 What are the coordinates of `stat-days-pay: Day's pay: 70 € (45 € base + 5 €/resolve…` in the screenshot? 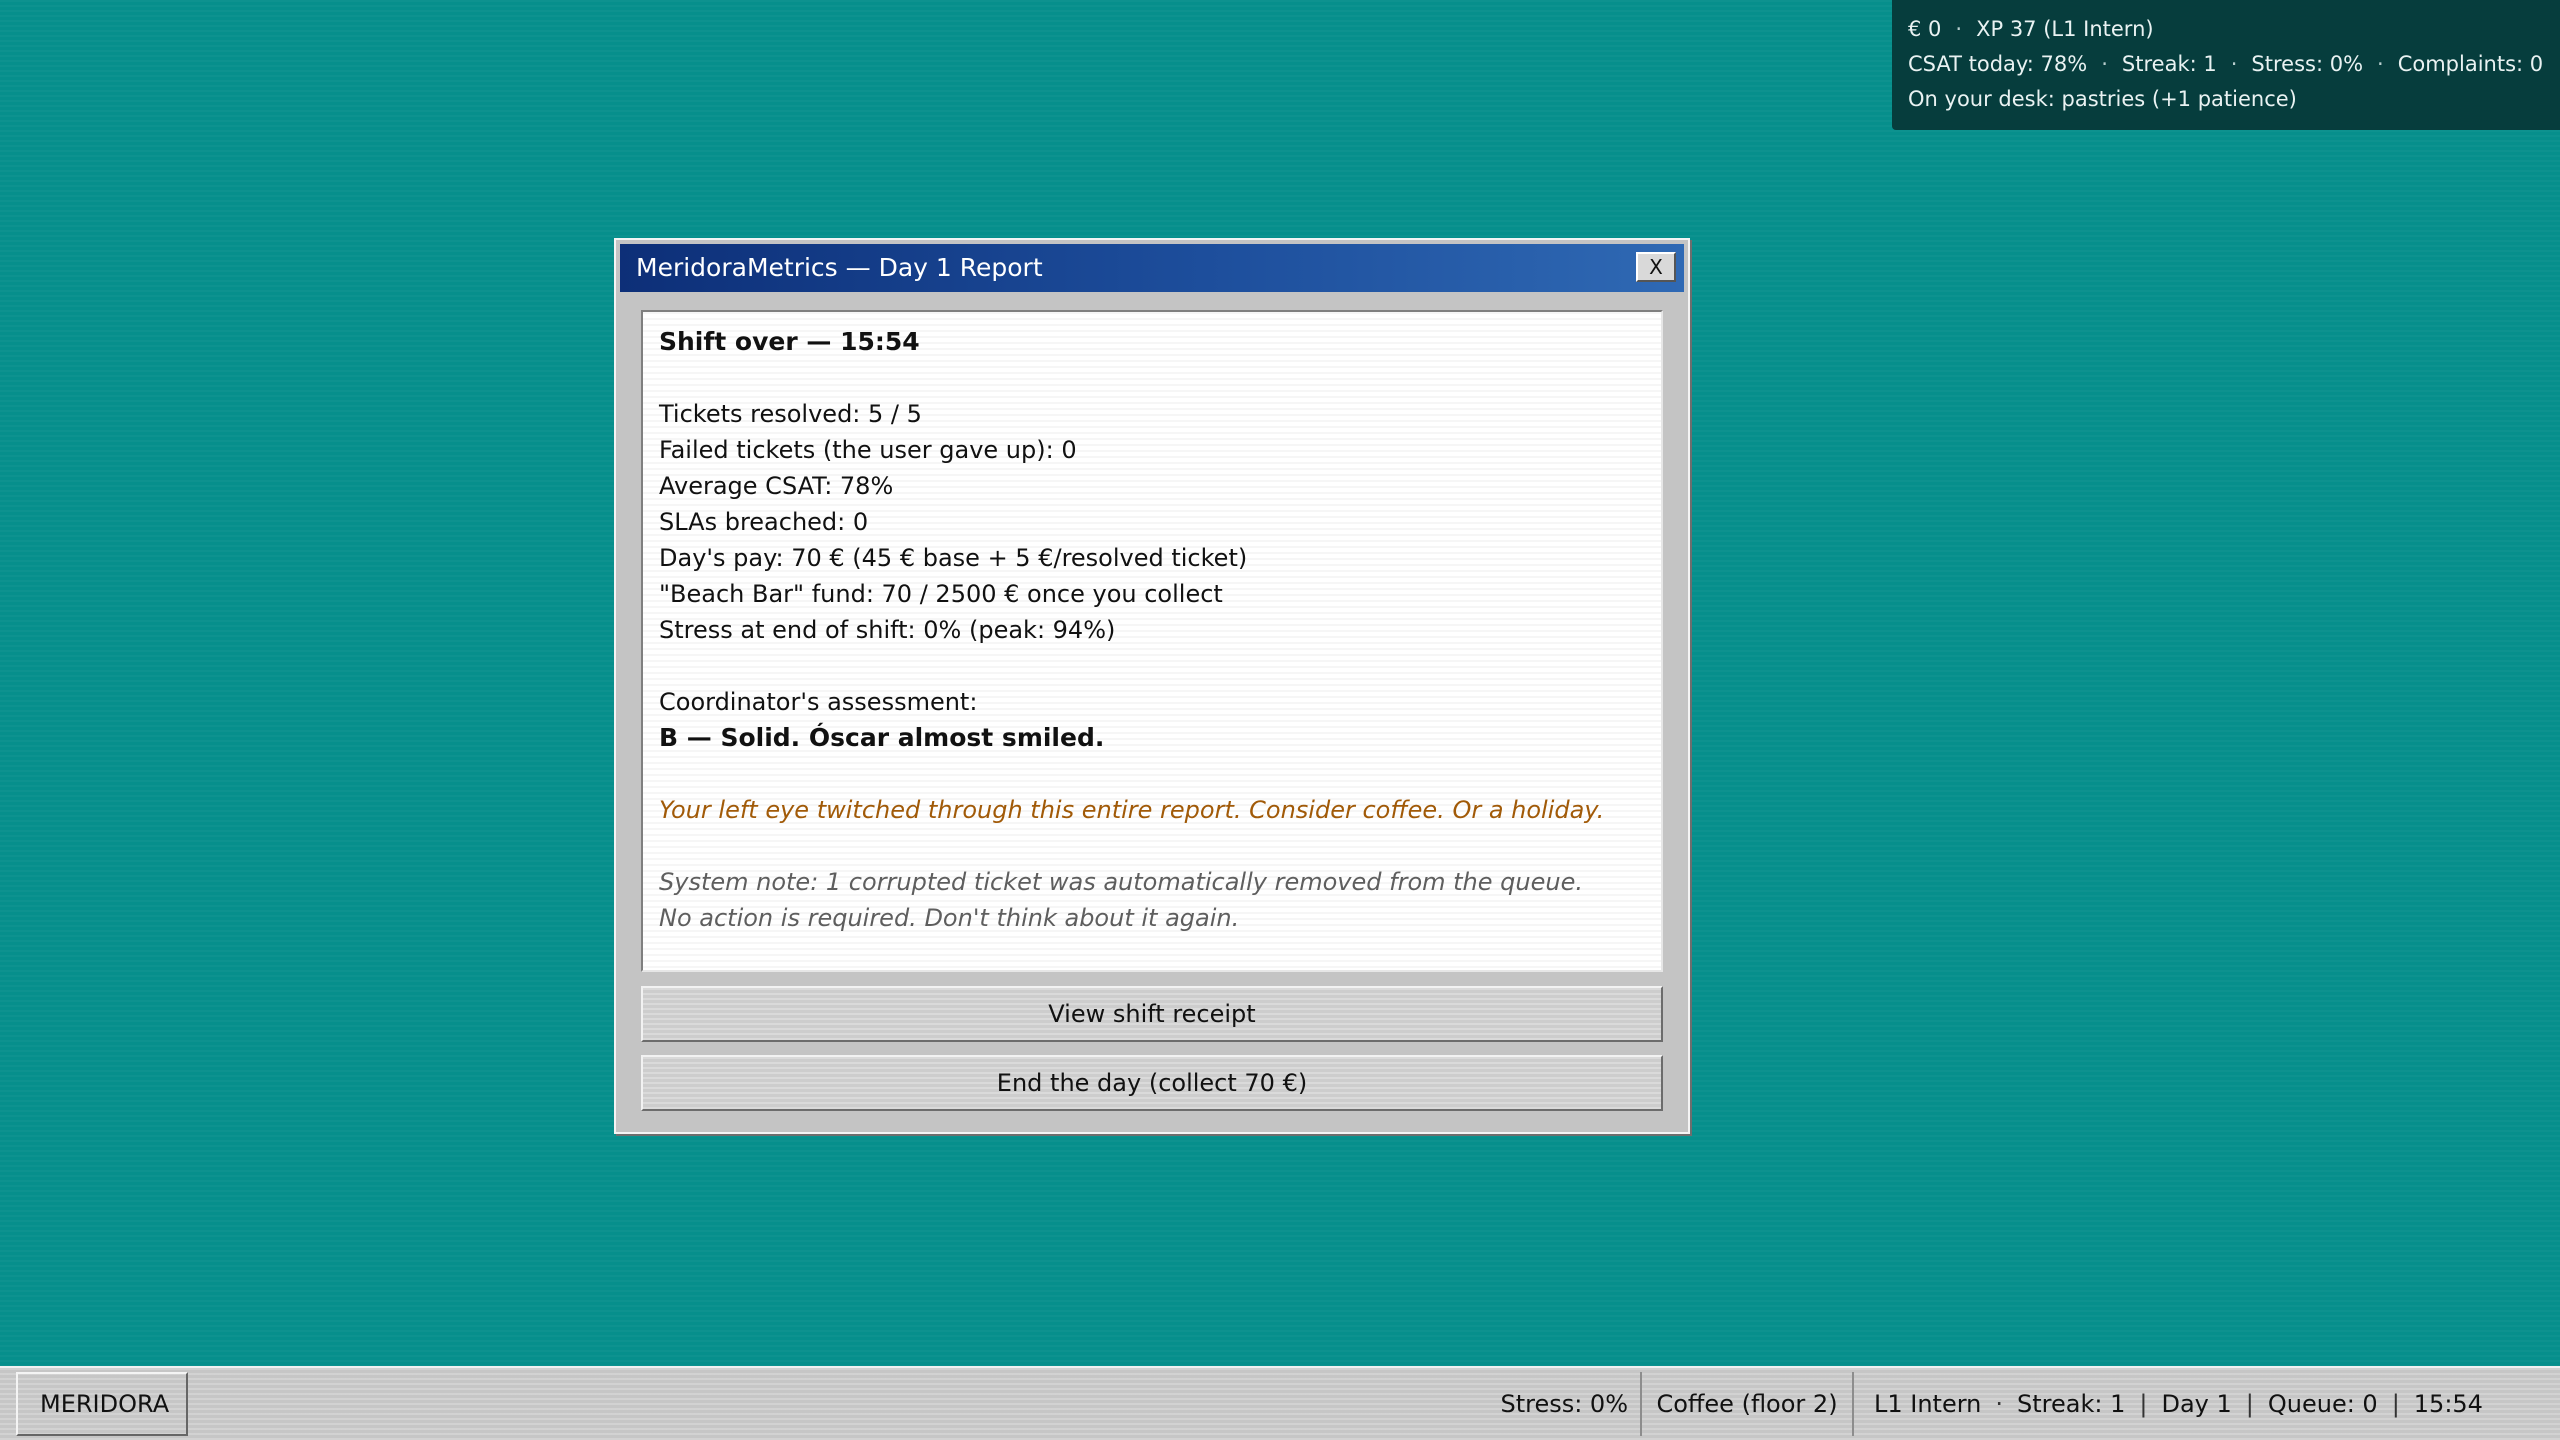 It's located at (953, 558).